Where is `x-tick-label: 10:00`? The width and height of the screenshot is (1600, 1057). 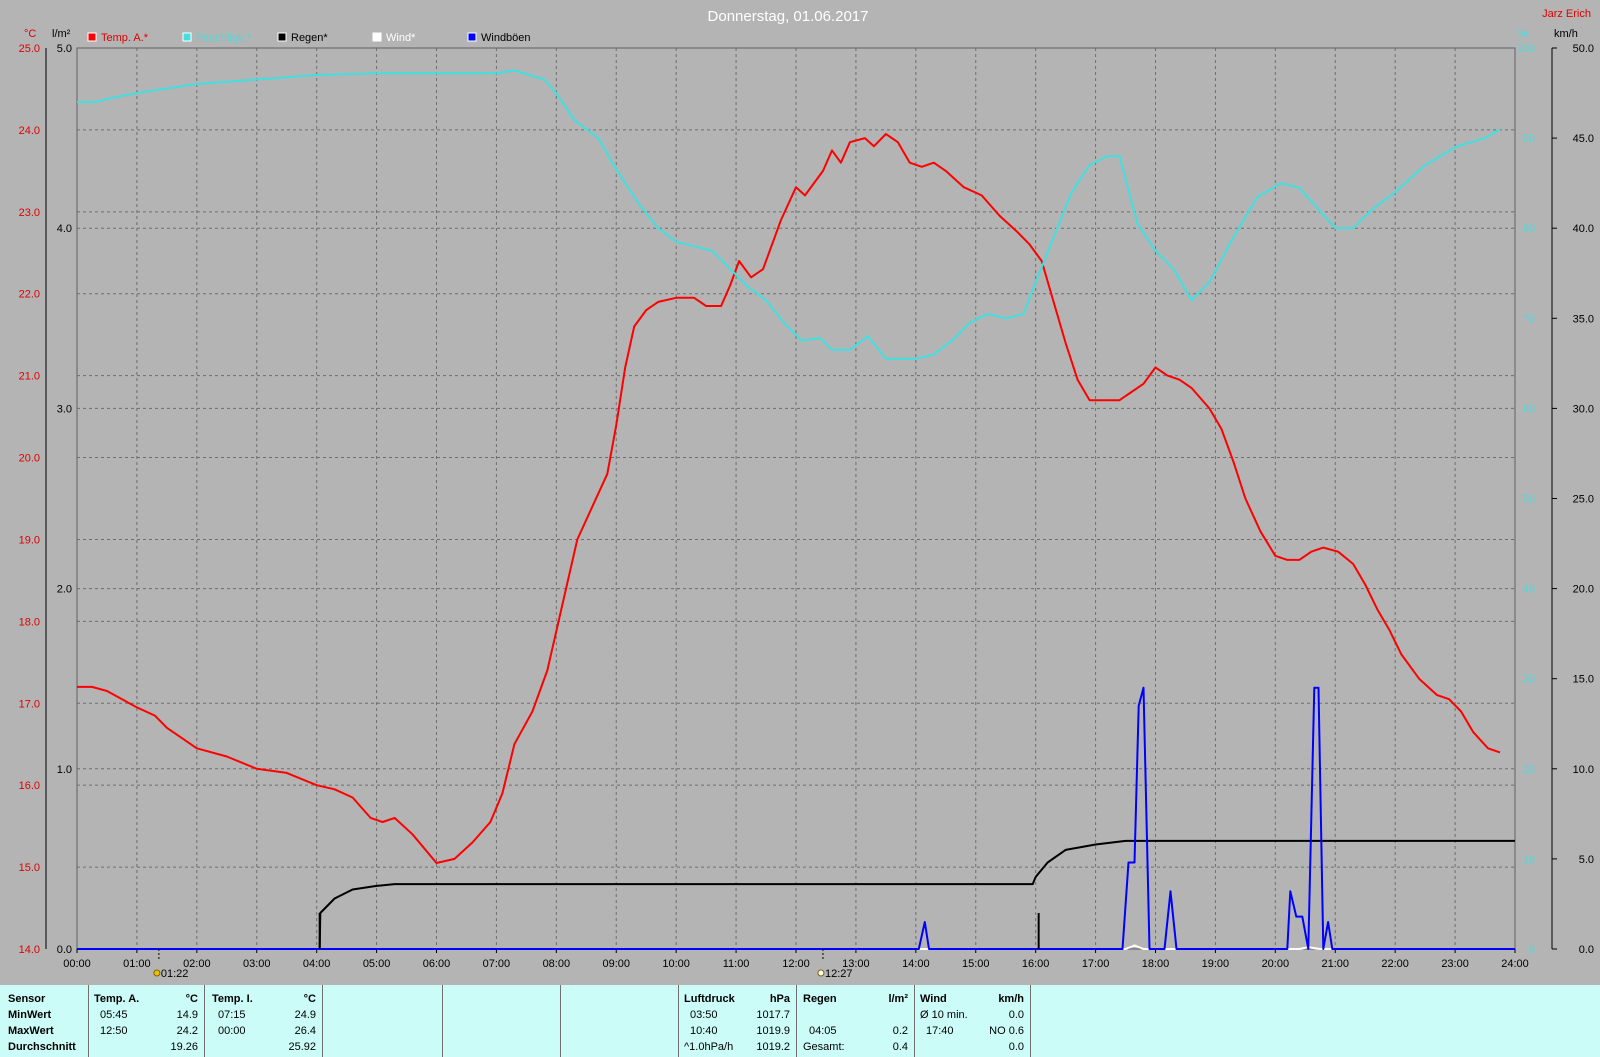
x-tick-label: 10:00 is located at coordinates (676, 964).